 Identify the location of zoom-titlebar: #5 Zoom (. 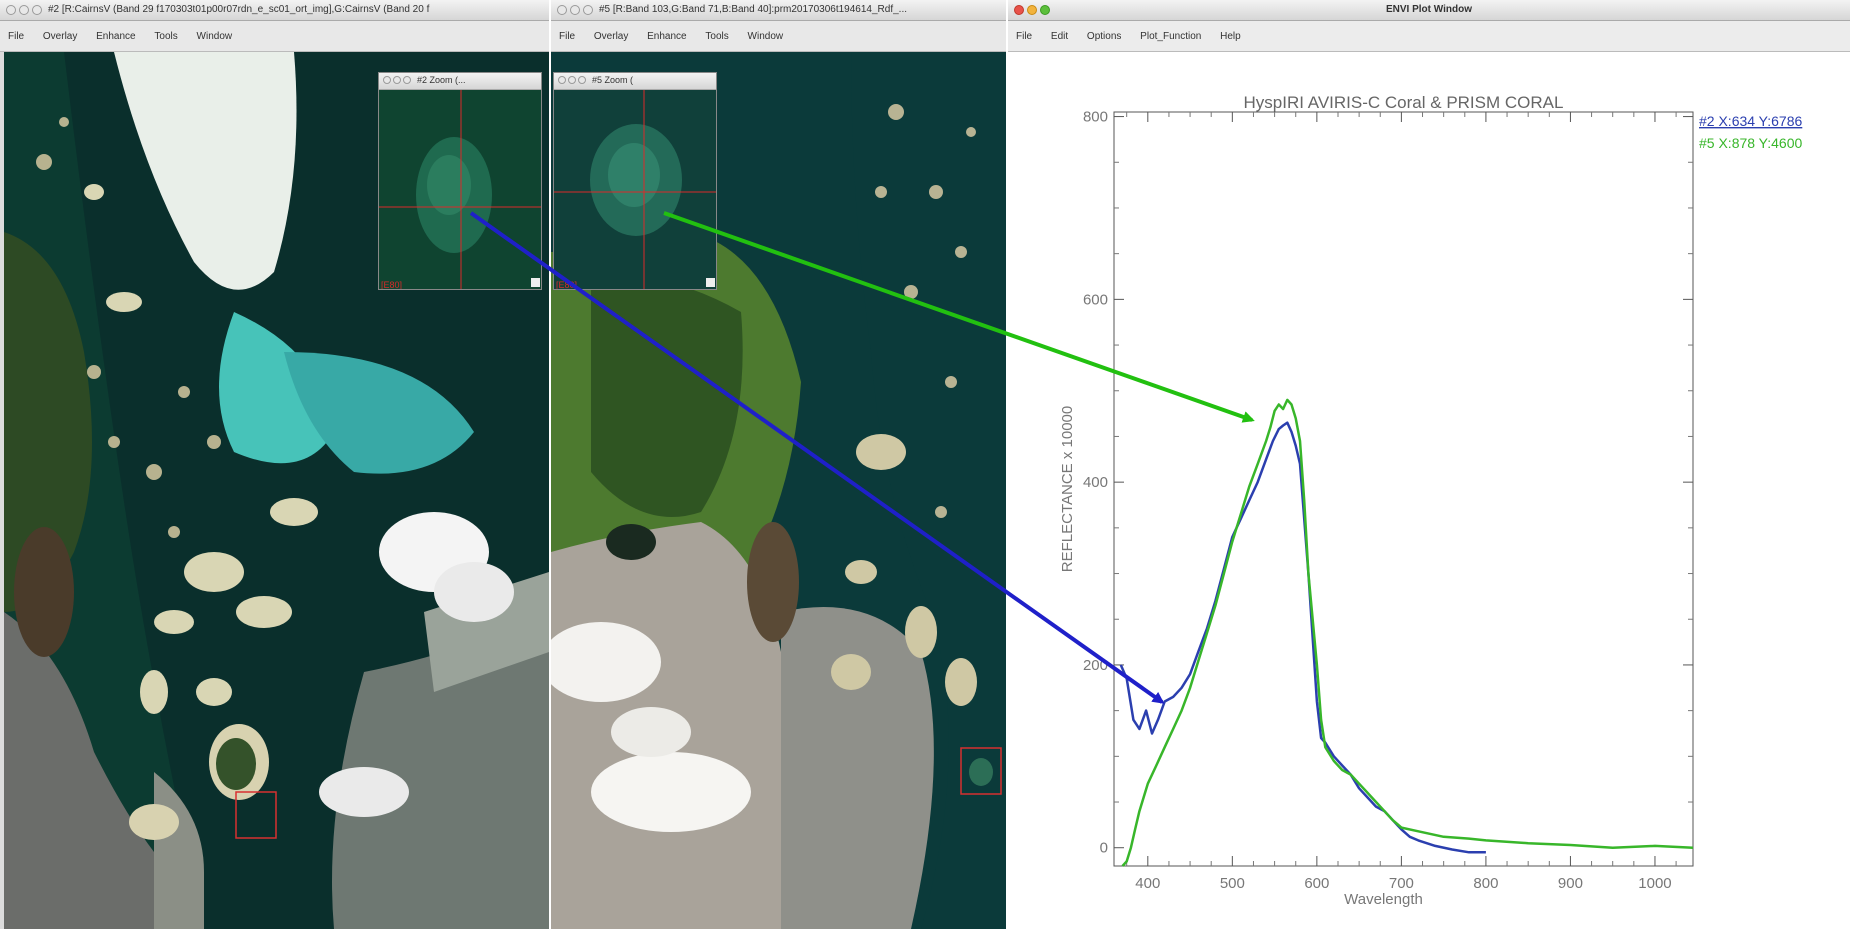
(635, 81).